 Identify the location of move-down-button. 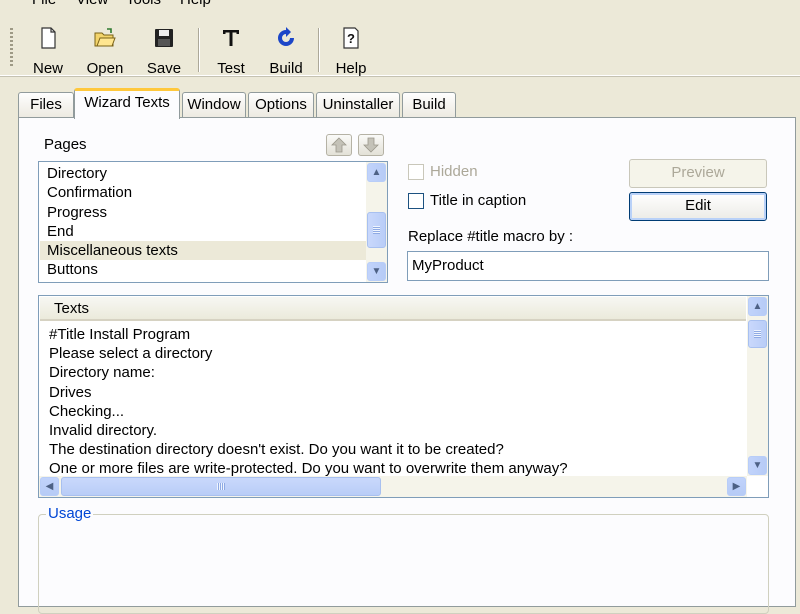
(371, 145).